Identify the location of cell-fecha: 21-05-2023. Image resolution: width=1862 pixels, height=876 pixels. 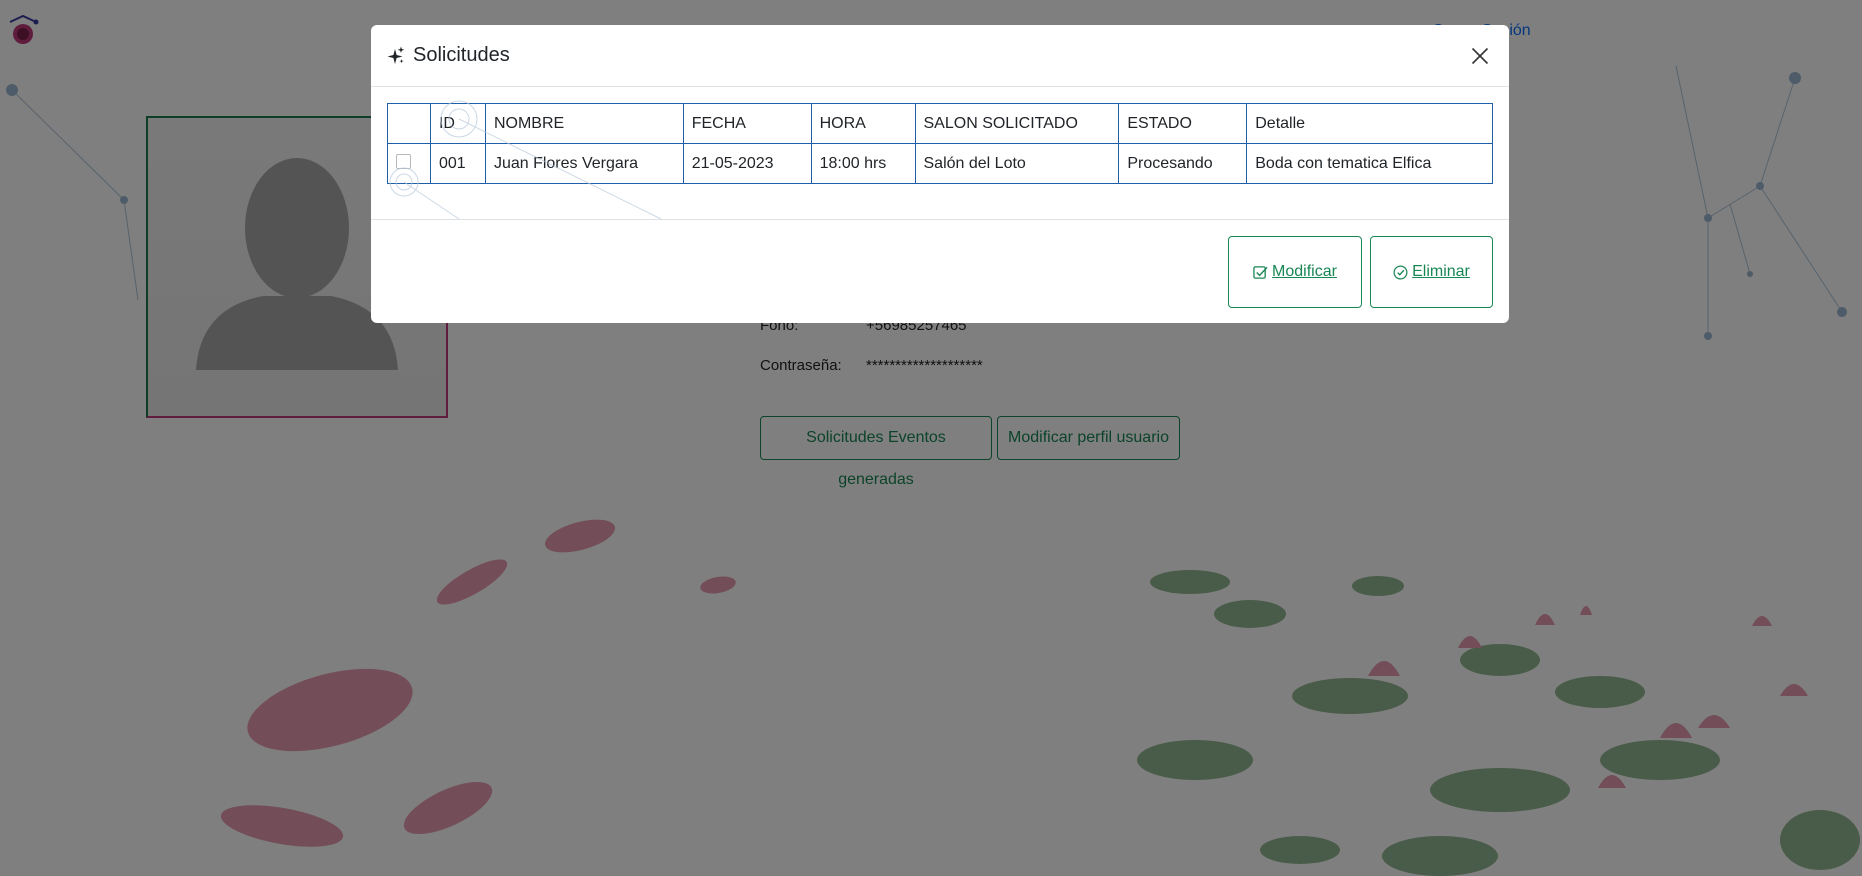
(747, 163).